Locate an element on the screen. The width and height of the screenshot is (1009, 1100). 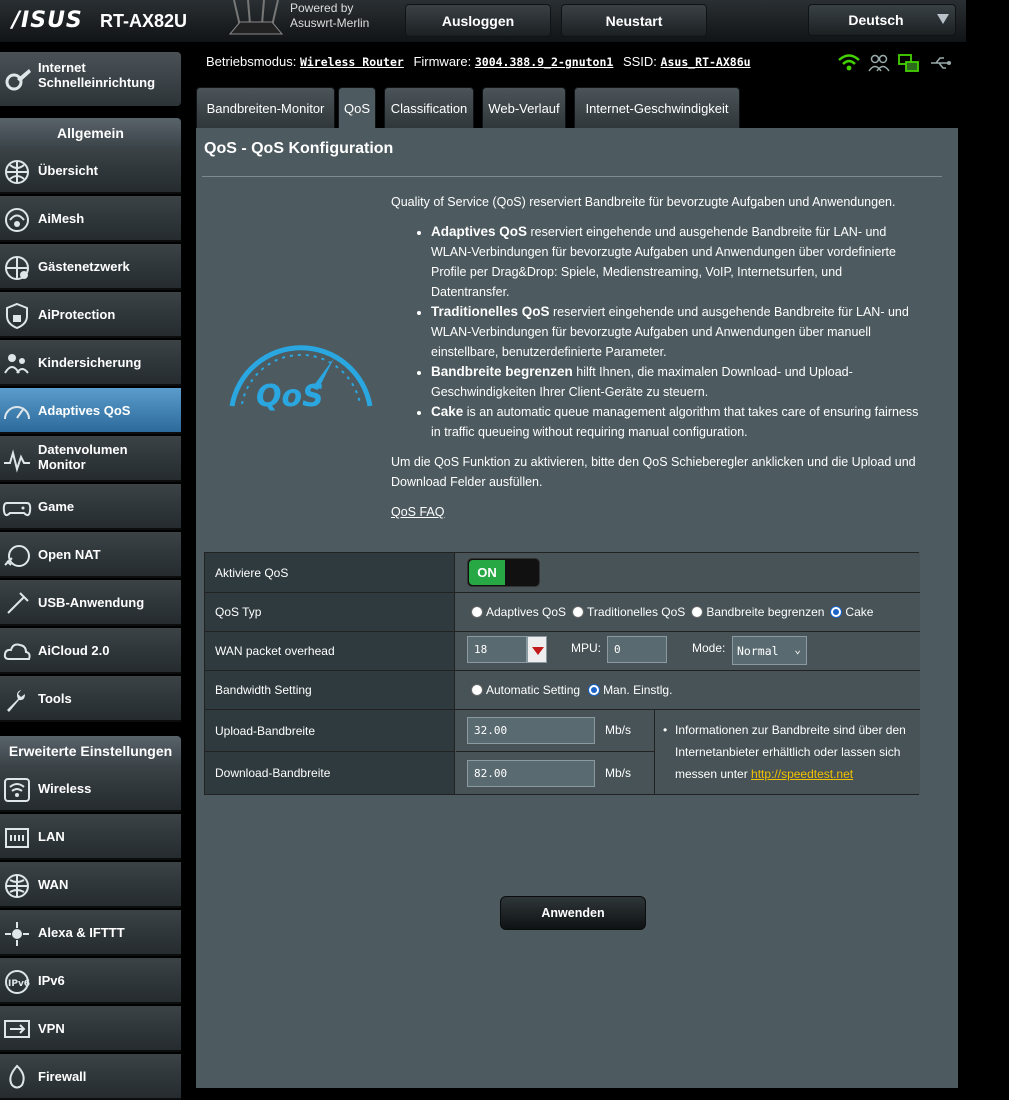
mode-label: Betriebsmodus: is located at coordinates (251, 61).